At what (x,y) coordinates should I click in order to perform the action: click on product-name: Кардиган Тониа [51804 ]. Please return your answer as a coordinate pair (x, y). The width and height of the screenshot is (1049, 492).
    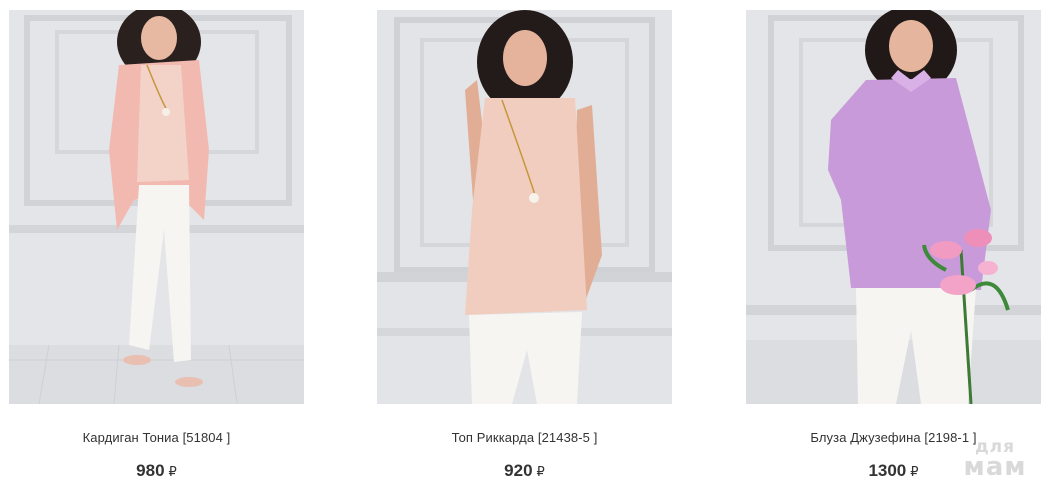
    Looking at the image, I should click on (156, 437).